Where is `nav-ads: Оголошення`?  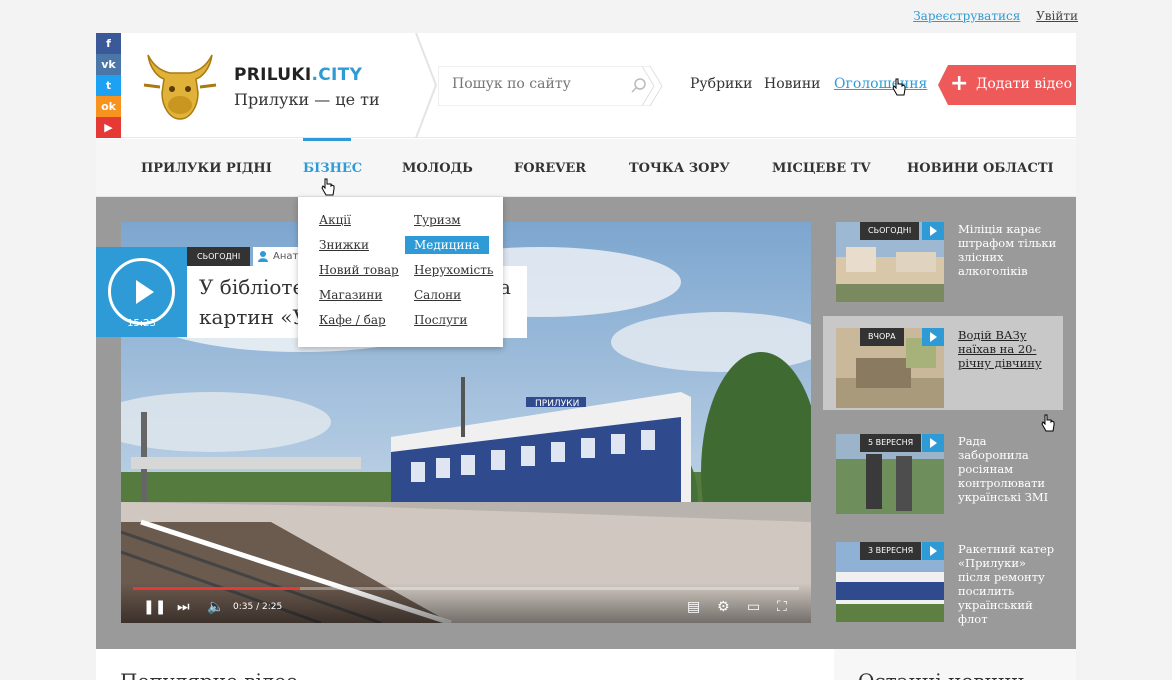 nav-ads: Оголошення is located at coordinates (880, 84).